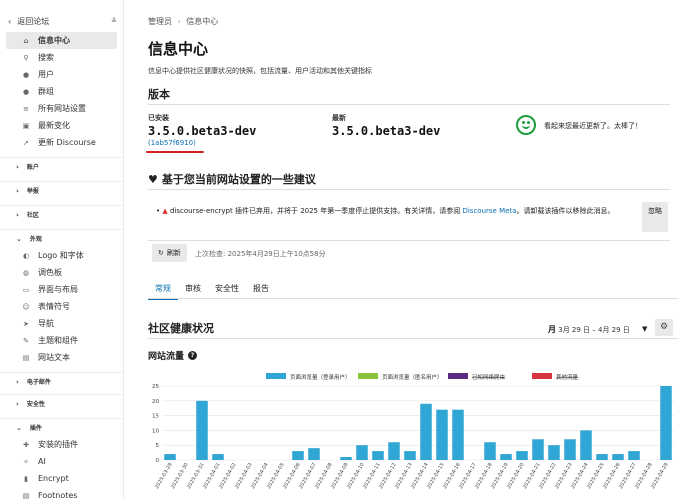  Describe the element at coordinates (664, 327) in the screenshot. I see `gear-icon: ⚙` at that location.